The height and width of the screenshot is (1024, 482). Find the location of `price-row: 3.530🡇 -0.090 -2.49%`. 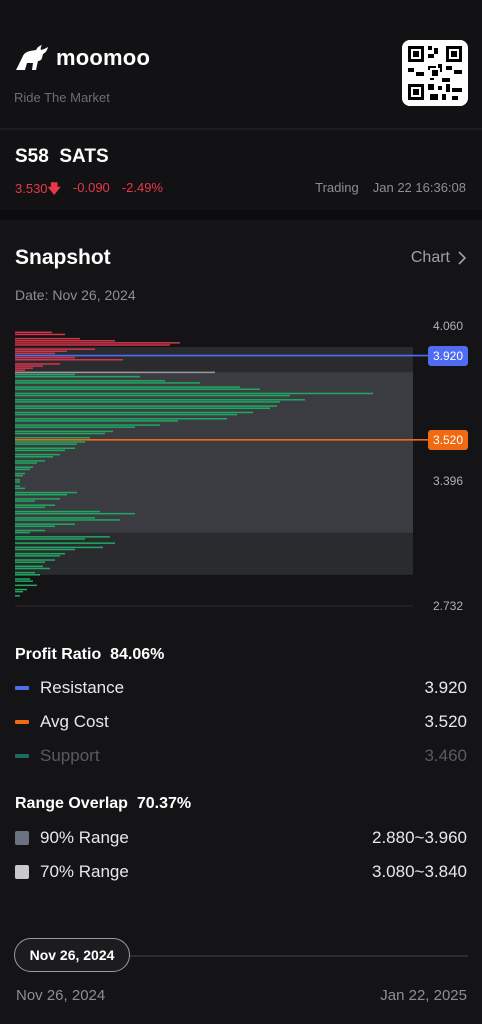

price-row: 3.530🡇 -0.090 -2.49% is located at coordinates (89, 191).